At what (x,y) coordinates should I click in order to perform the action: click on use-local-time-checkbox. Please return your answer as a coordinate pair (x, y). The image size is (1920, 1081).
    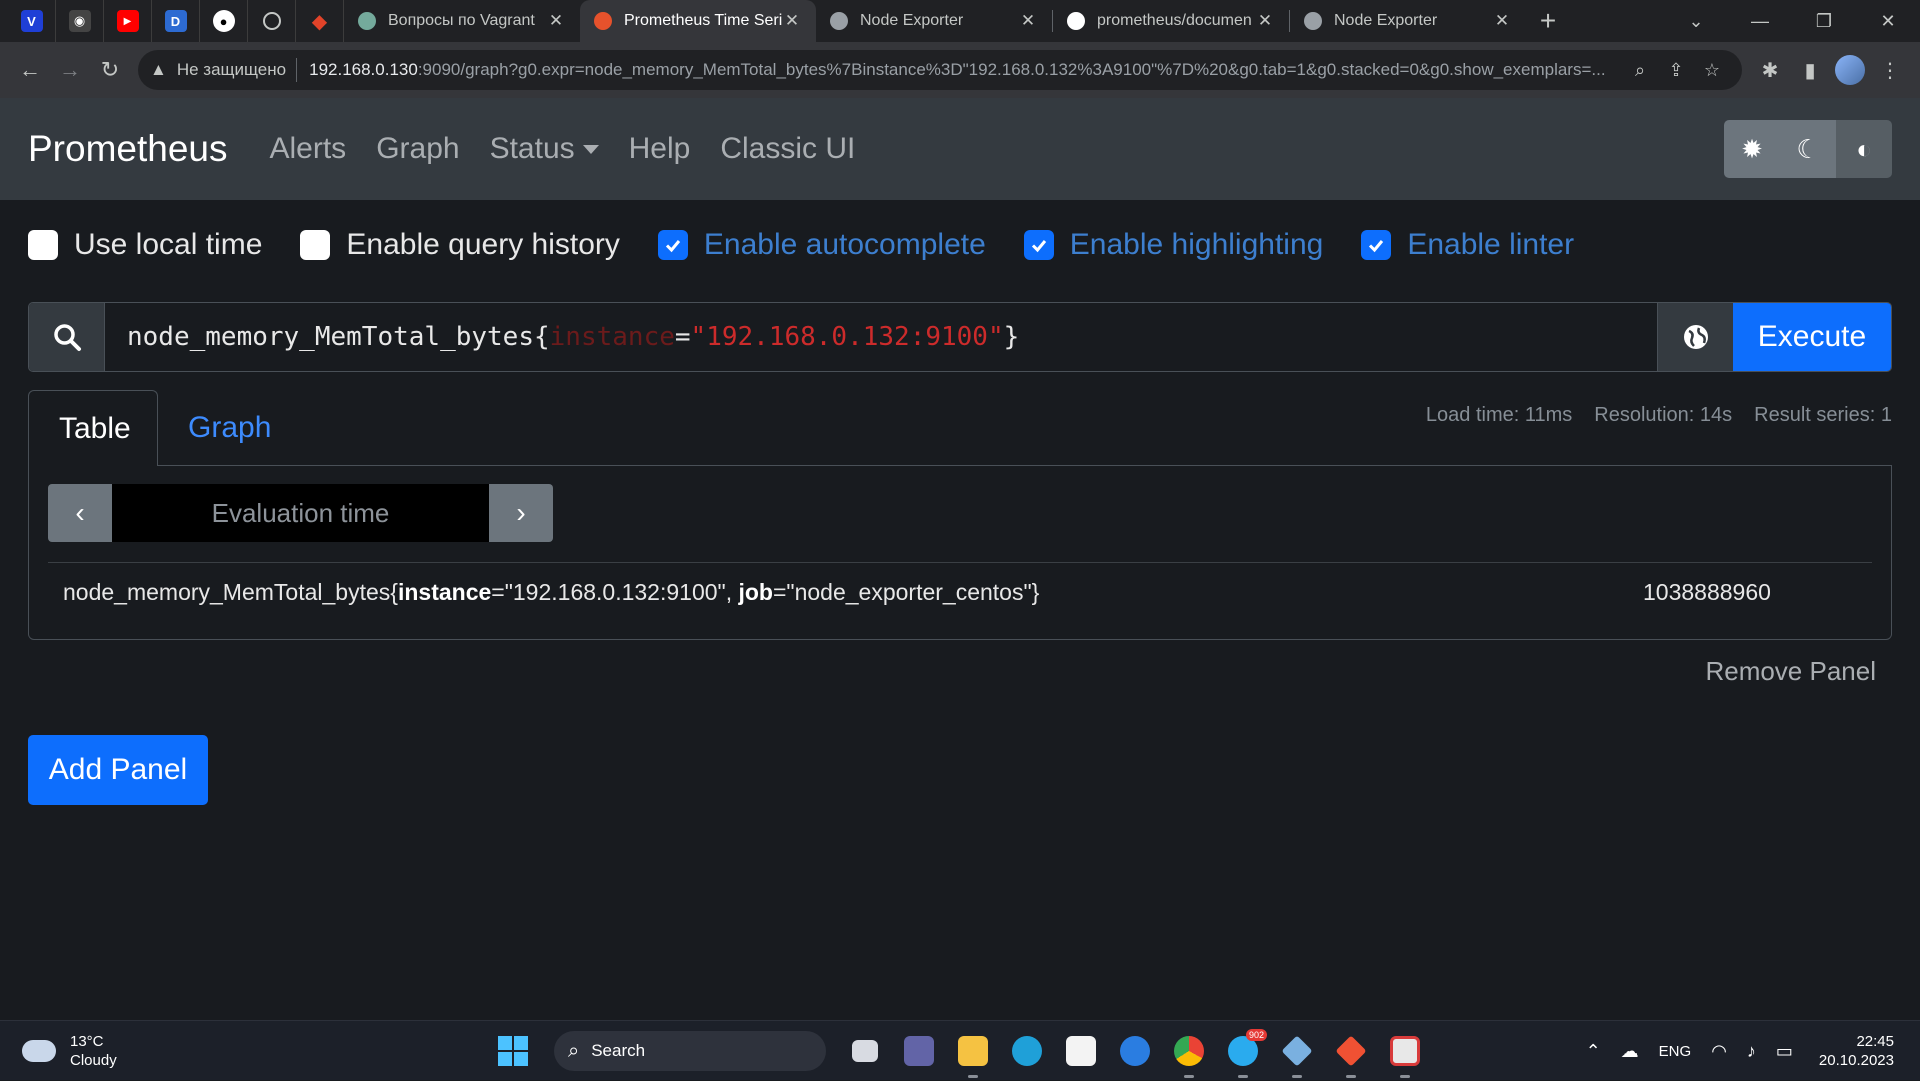
    Looking at the image, I should click on (43, 245).